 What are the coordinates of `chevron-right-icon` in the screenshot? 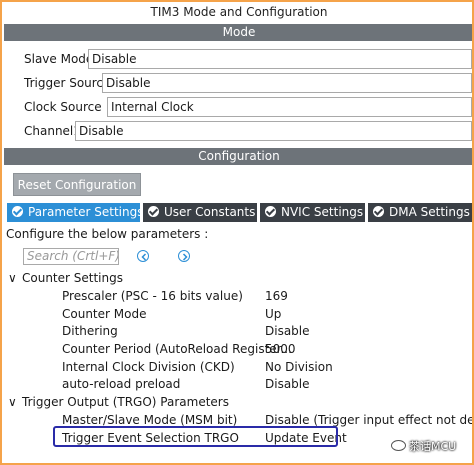 It's located at (184, 256).